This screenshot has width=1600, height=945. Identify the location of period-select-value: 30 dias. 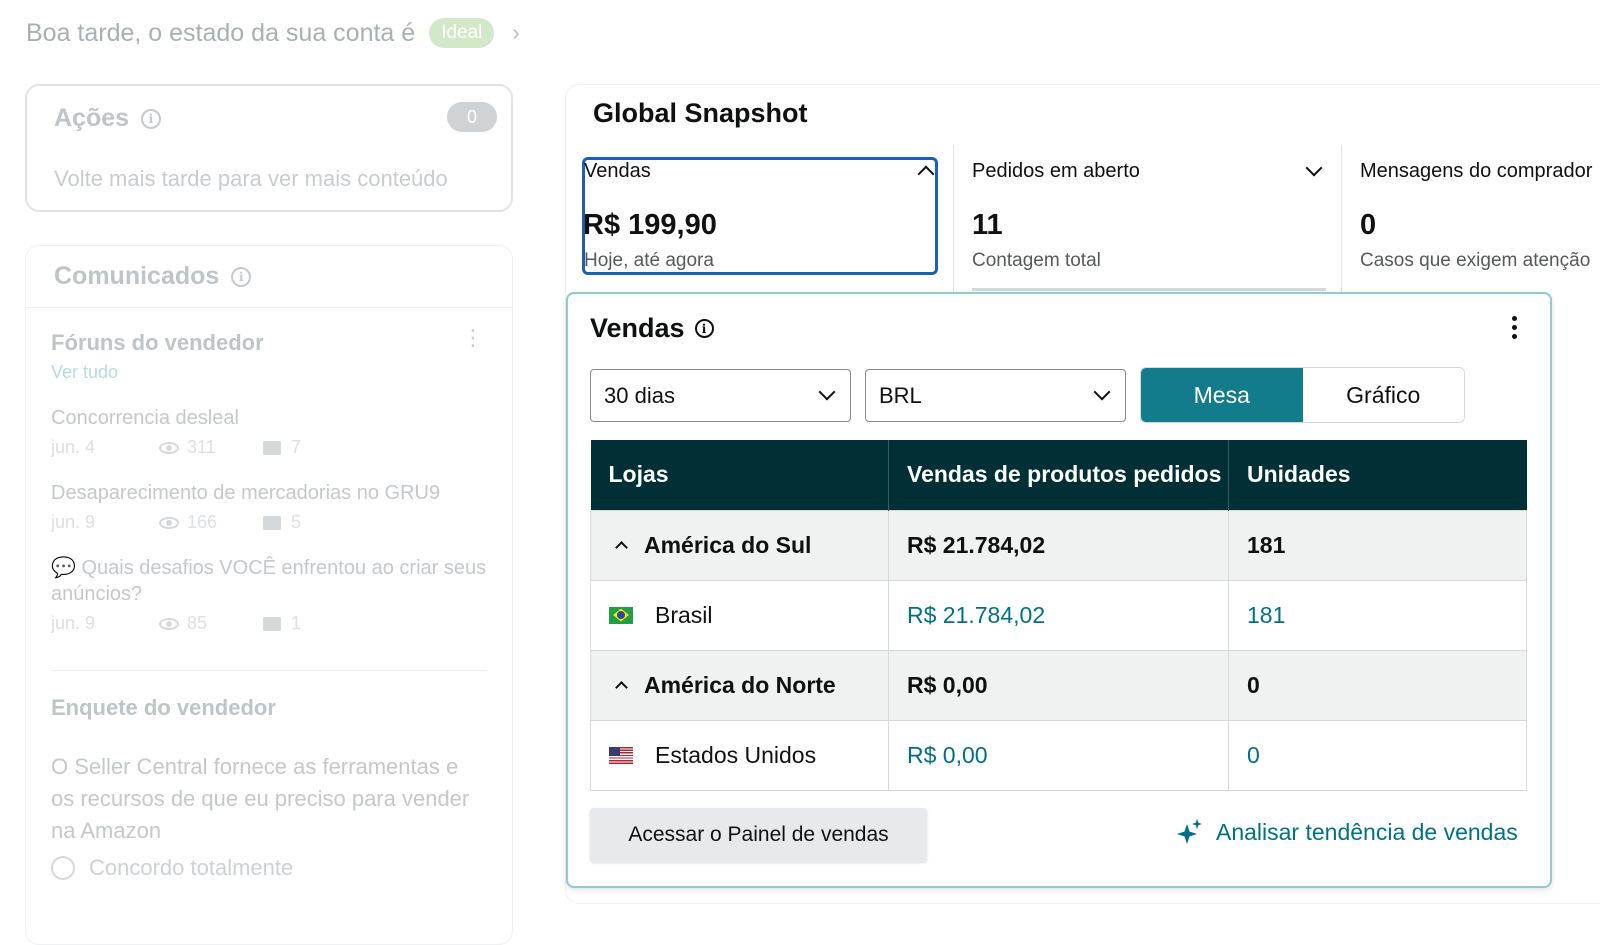
(639, 395).